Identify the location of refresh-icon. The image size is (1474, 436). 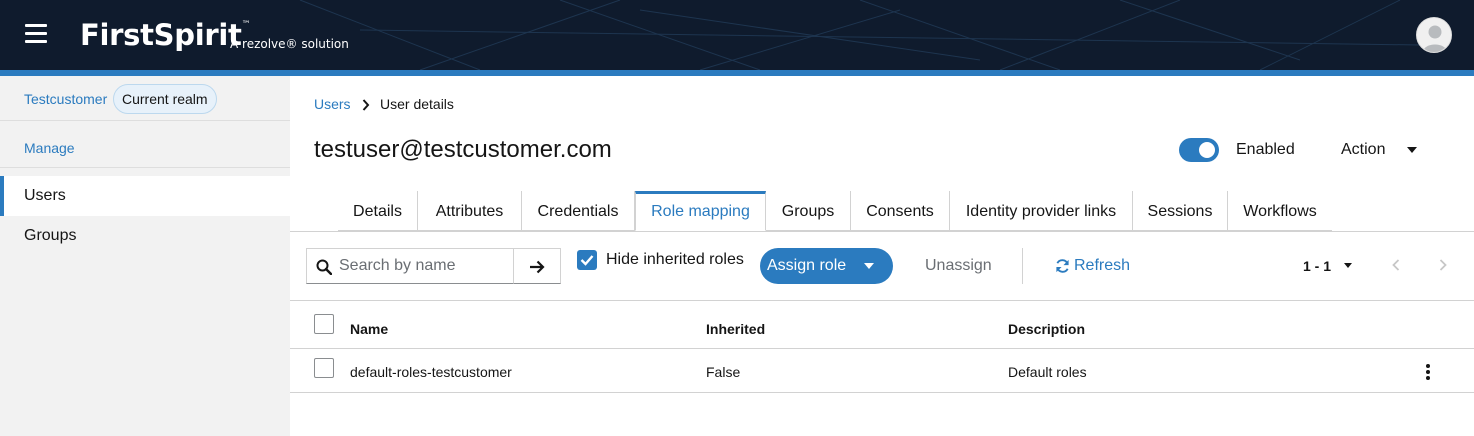
(1062, 266).